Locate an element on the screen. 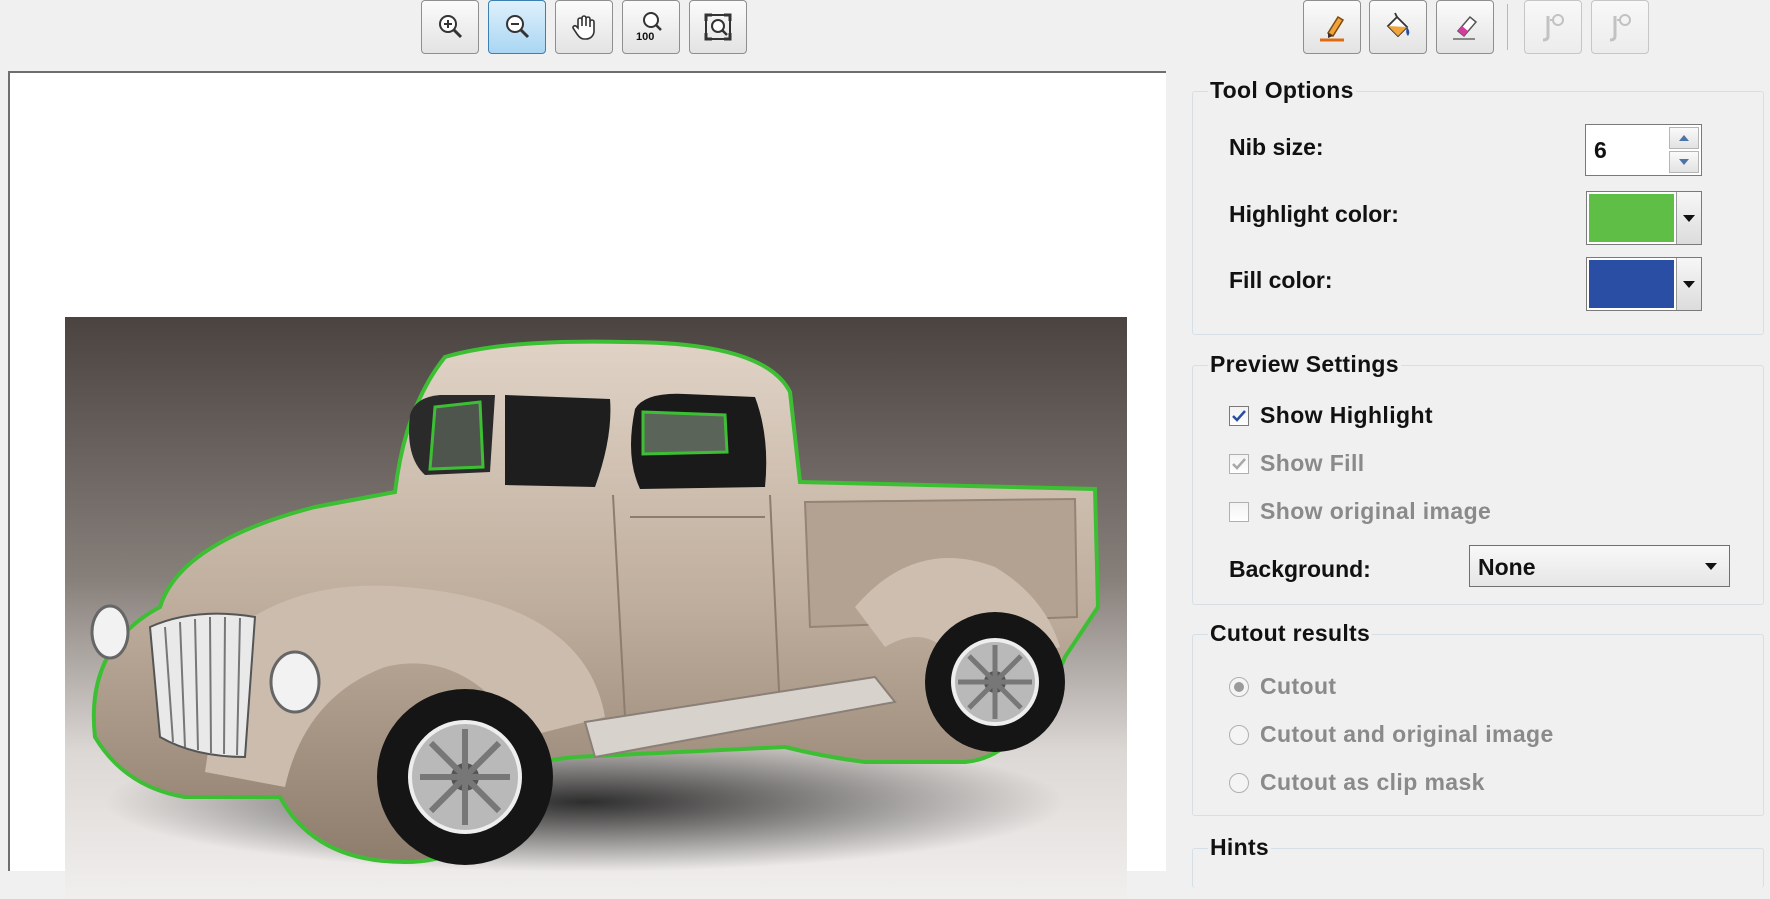 Image resolution: width=1770 pixels, height=899 pixels. nib-size-input: 6 is located at coordinates (1600, 150).